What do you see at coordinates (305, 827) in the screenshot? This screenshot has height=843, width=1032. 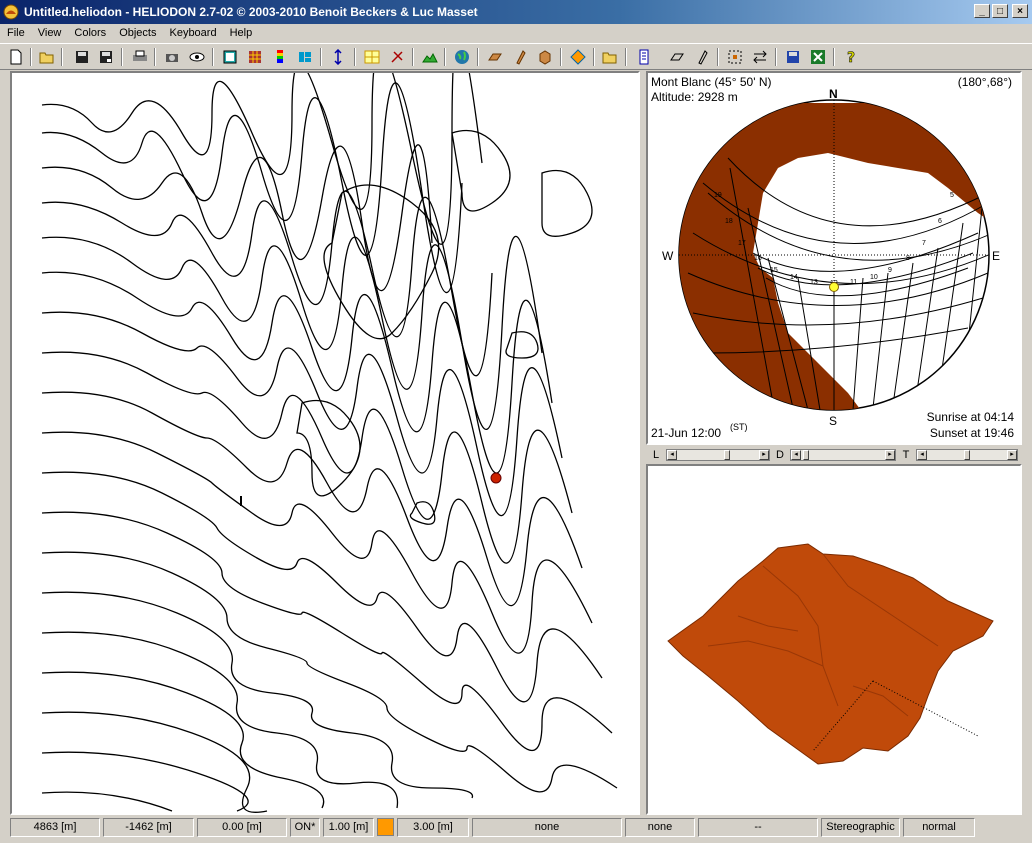 I see `status-mode: ON*` at bounding box center [305, 827].